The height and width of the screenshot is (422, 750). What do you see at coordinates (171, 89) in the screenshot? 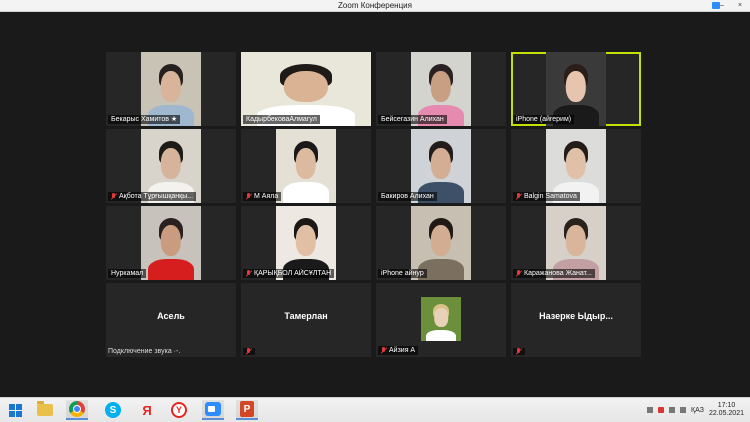
I see `participant-tile: Бекарыс Хамитов ★` at bounding box center [171, 89].